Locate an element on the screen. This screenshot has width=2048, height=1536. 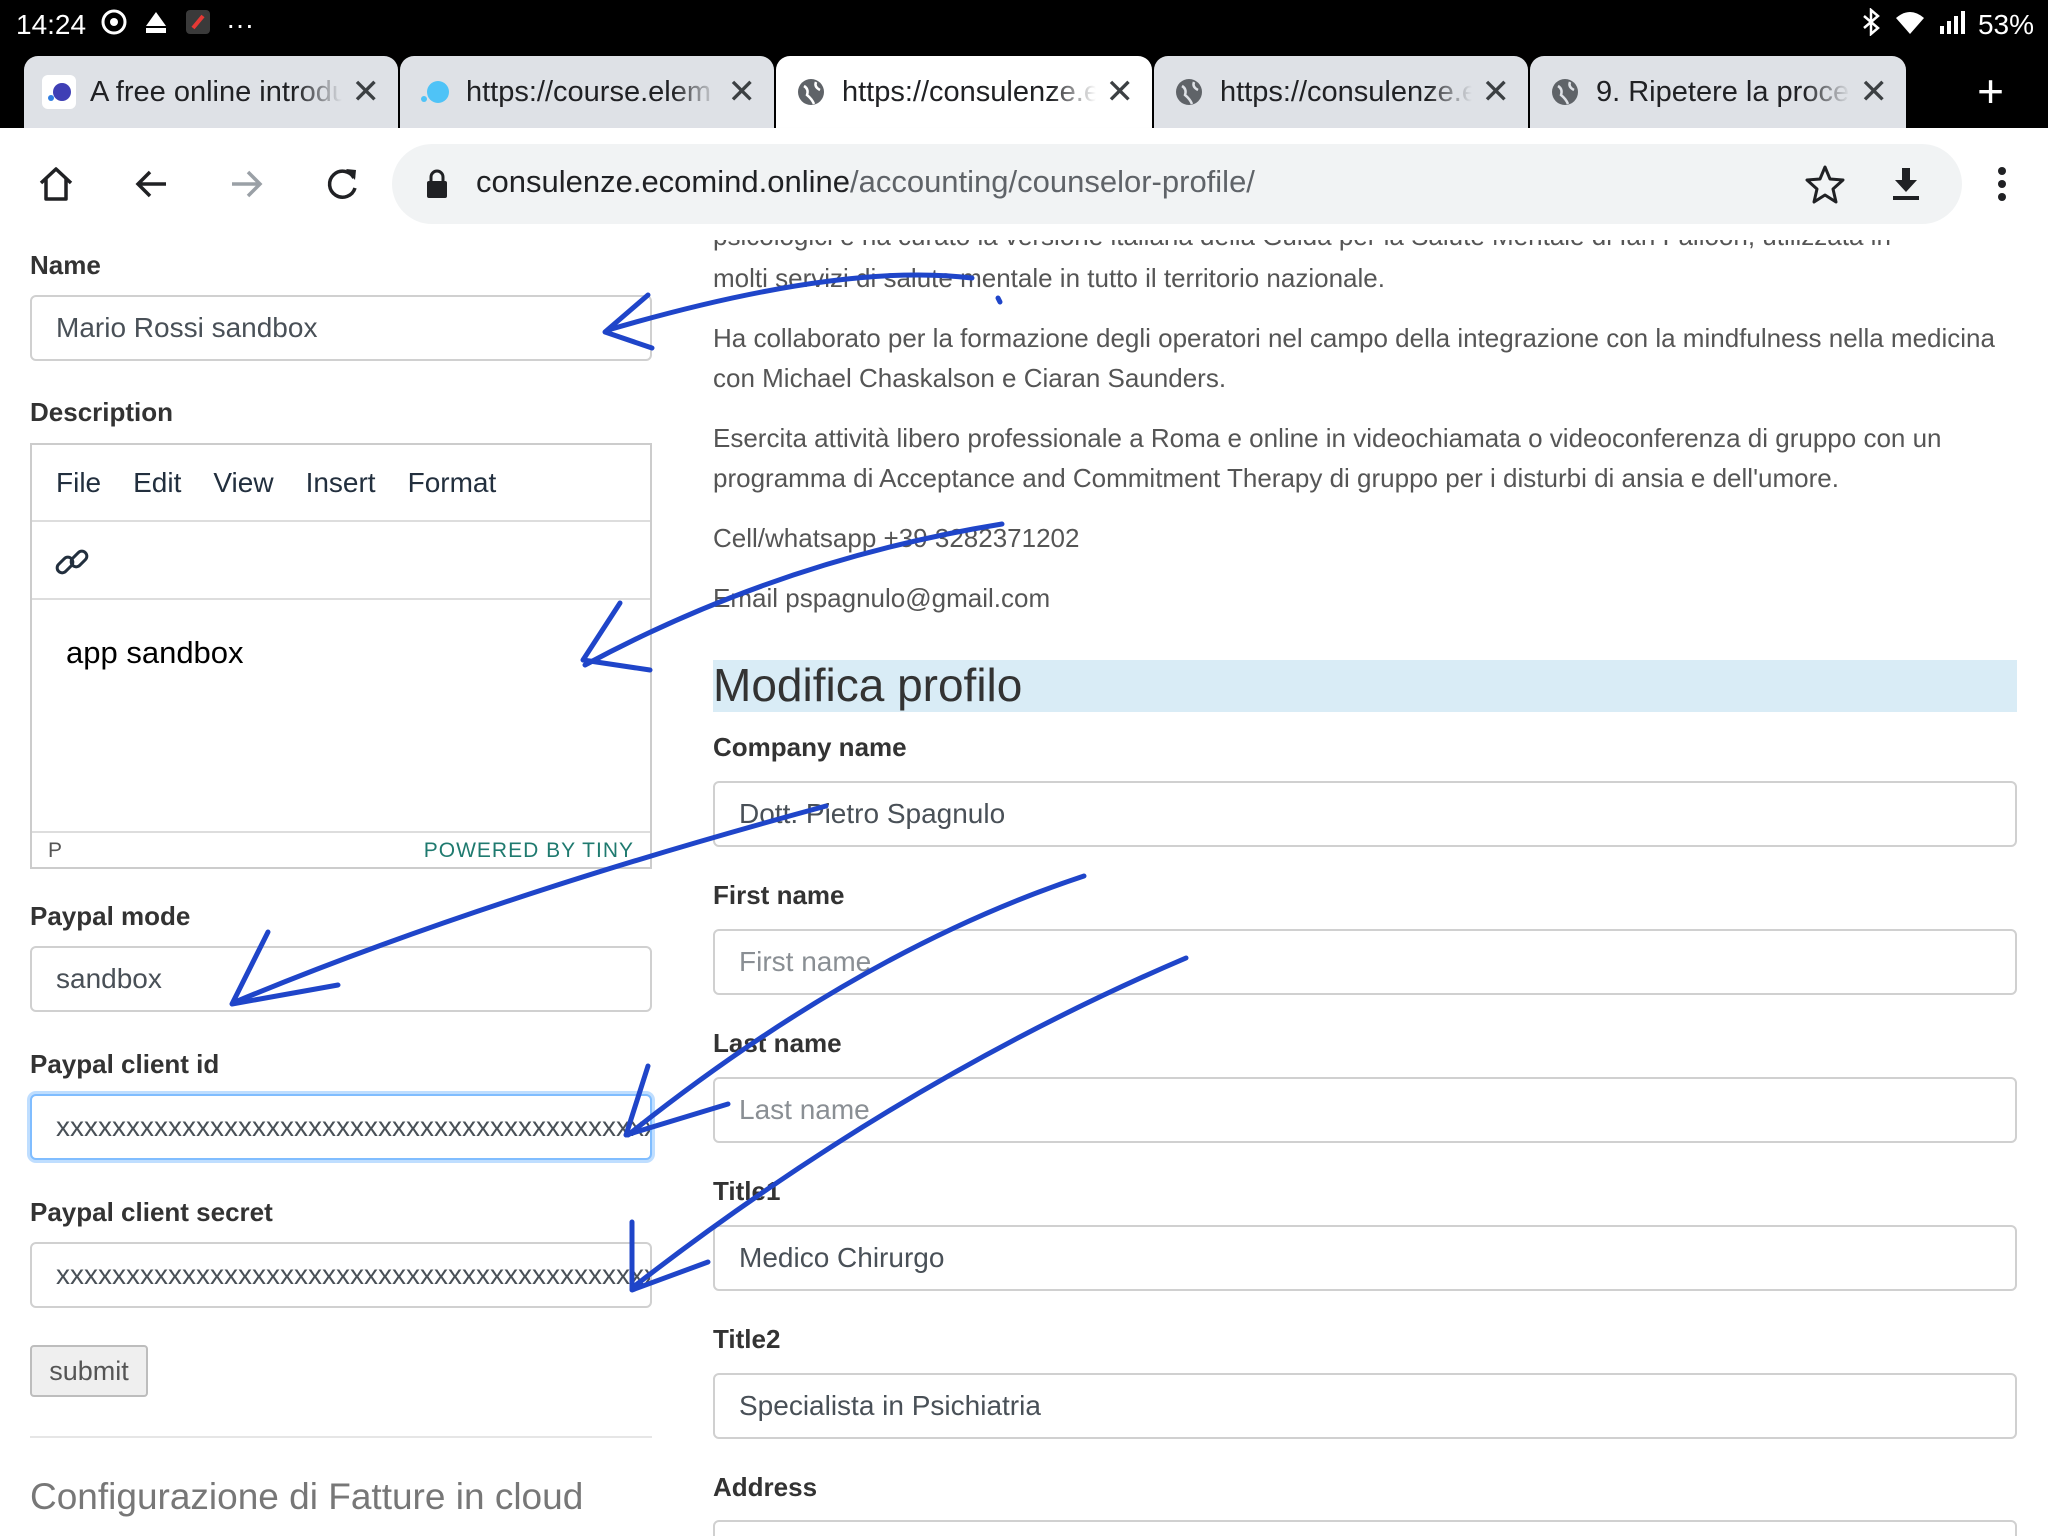
forward-icon is located at coordinates (246, 184).